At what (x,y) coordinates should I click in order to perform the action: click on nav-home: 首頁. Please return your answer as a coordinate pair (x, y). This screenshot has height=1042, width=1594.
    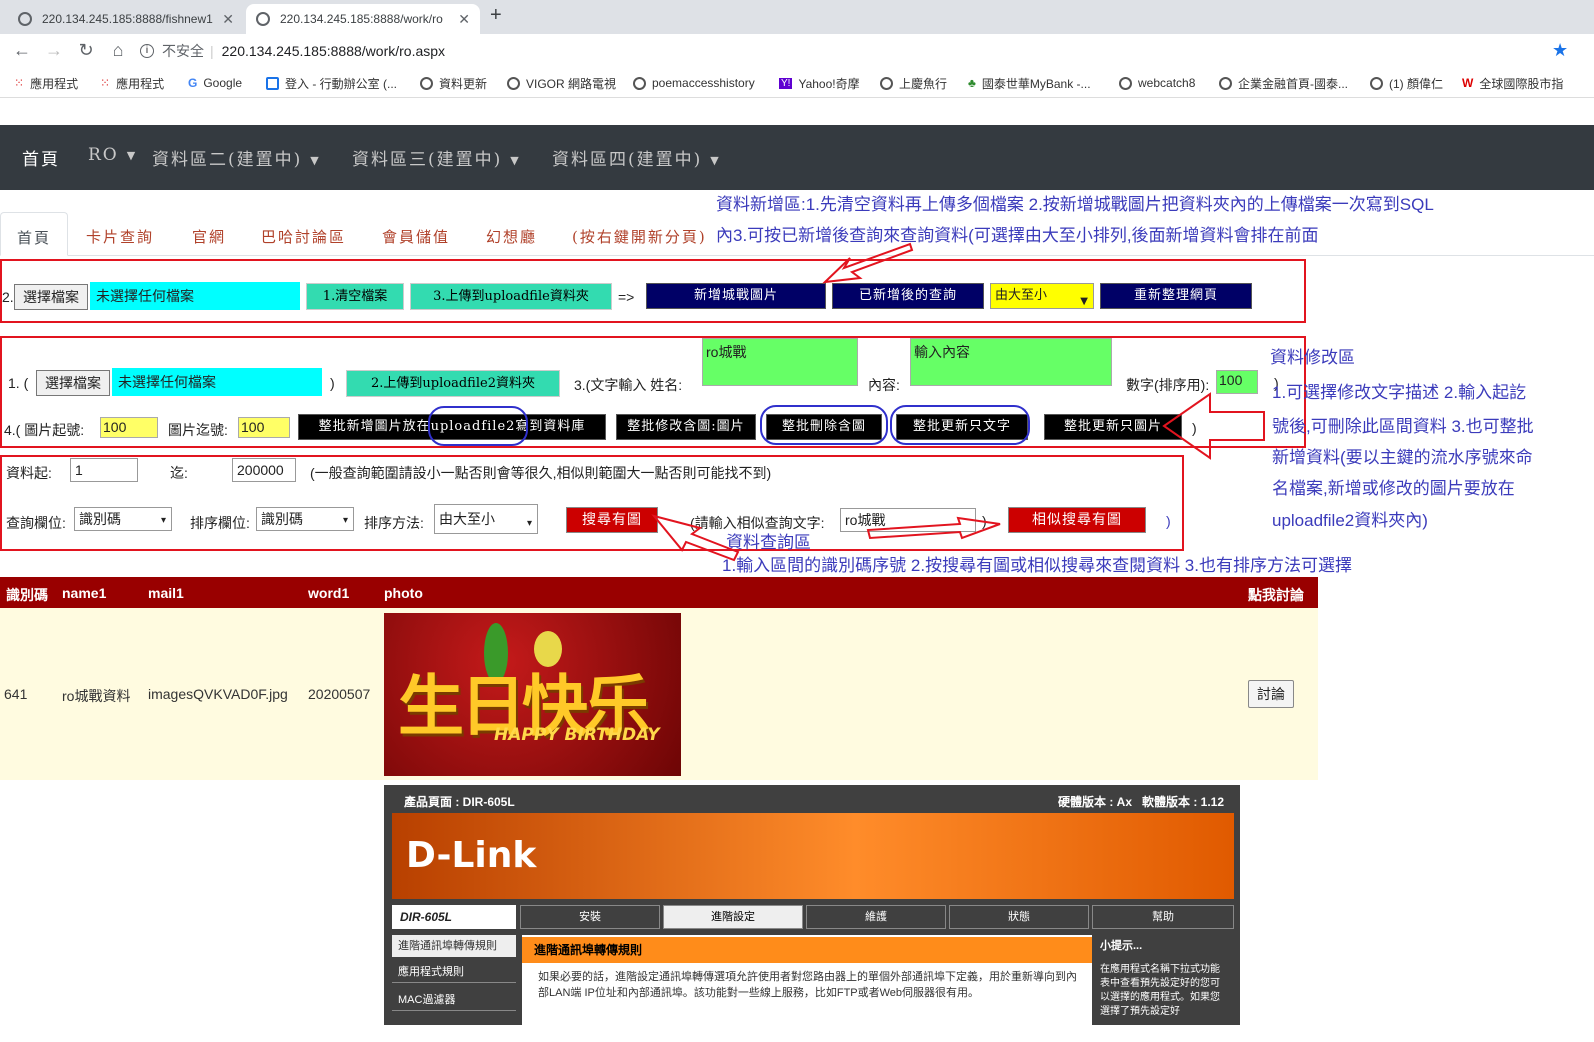
    Looking at the image, I should click on (41, 157).